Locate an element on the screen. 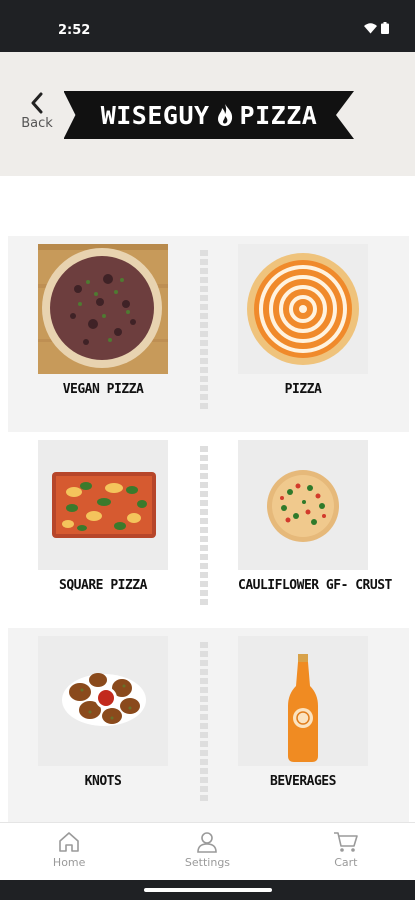 This screenshot has height=900, width=415. nav-cart: Cart is located at coordinates (346, 851).